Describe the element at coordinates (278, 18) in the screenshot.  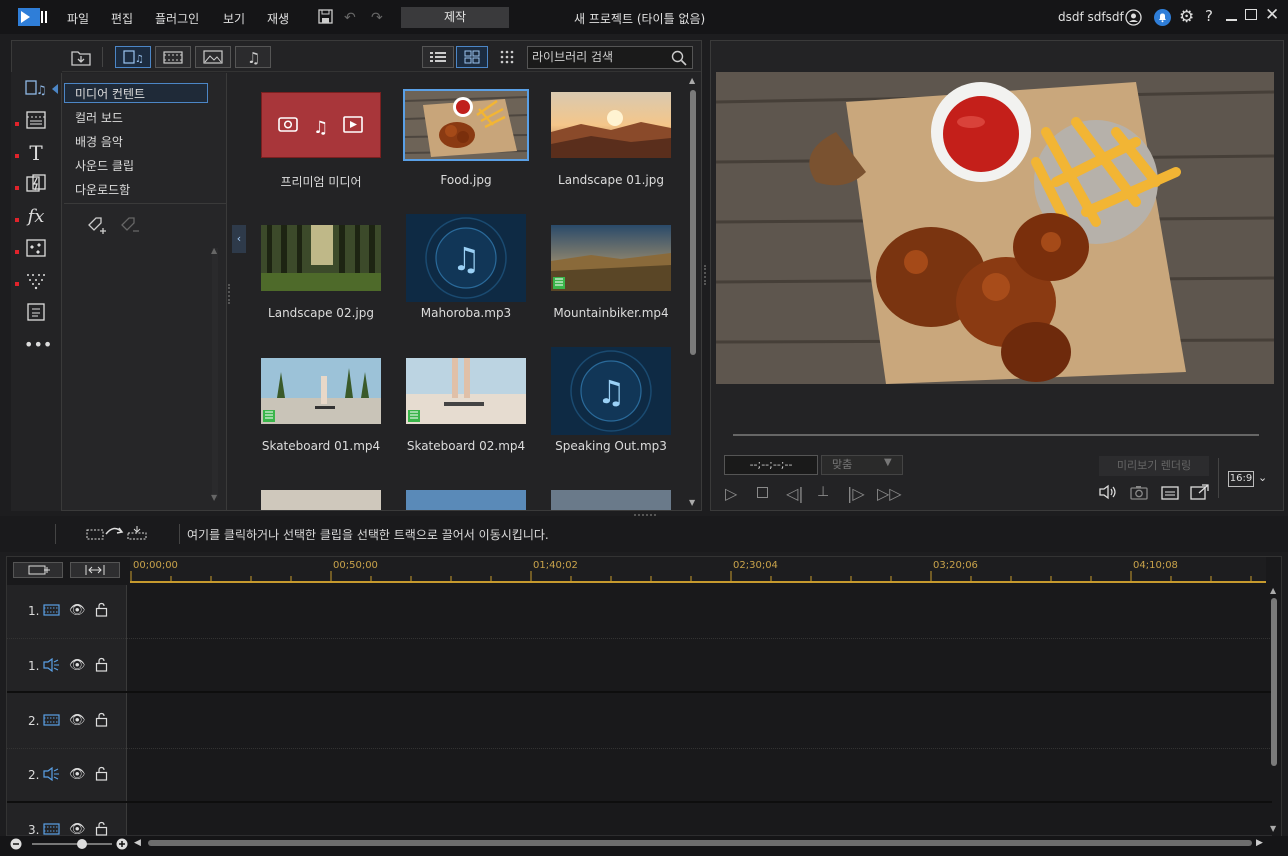
I see `menu-playback: 재생` at that location.